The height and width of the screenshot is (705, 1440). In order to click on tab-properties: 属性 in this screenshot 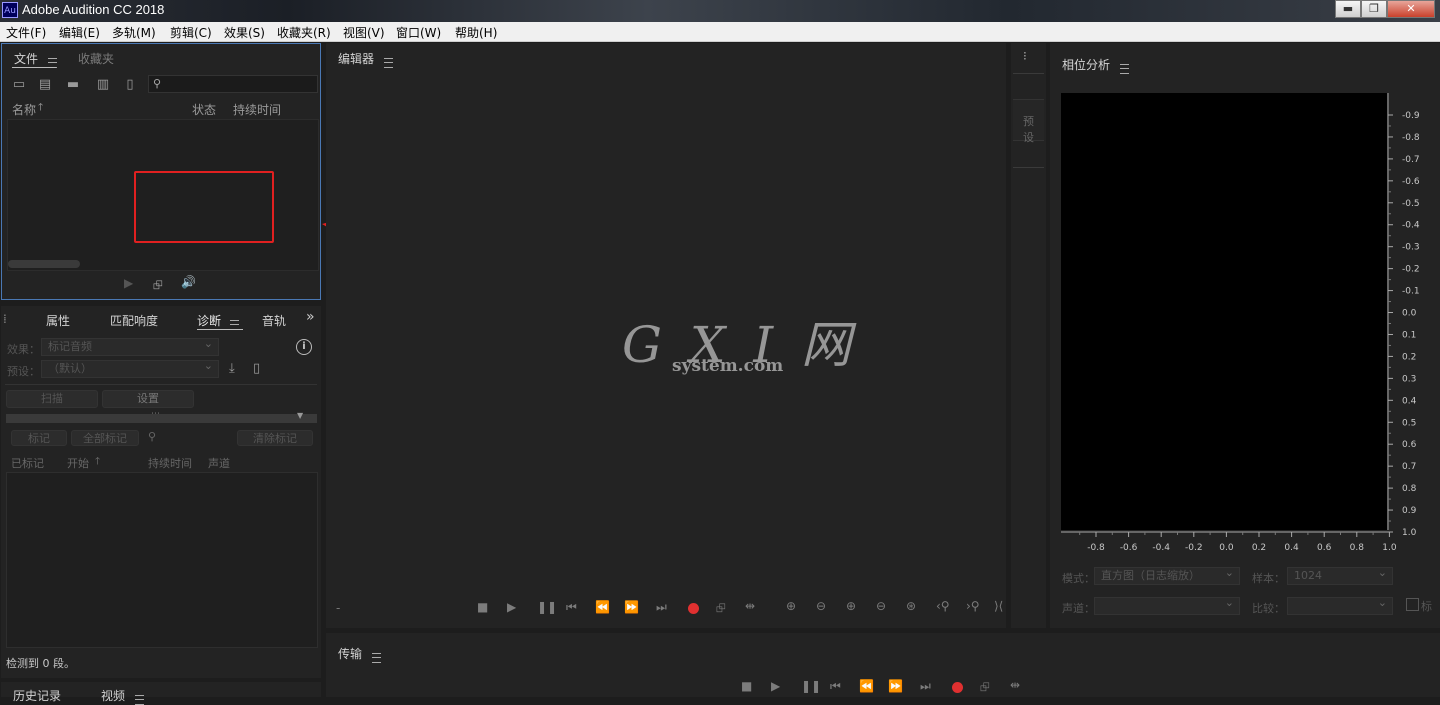, I will do `click(58, 320)`.